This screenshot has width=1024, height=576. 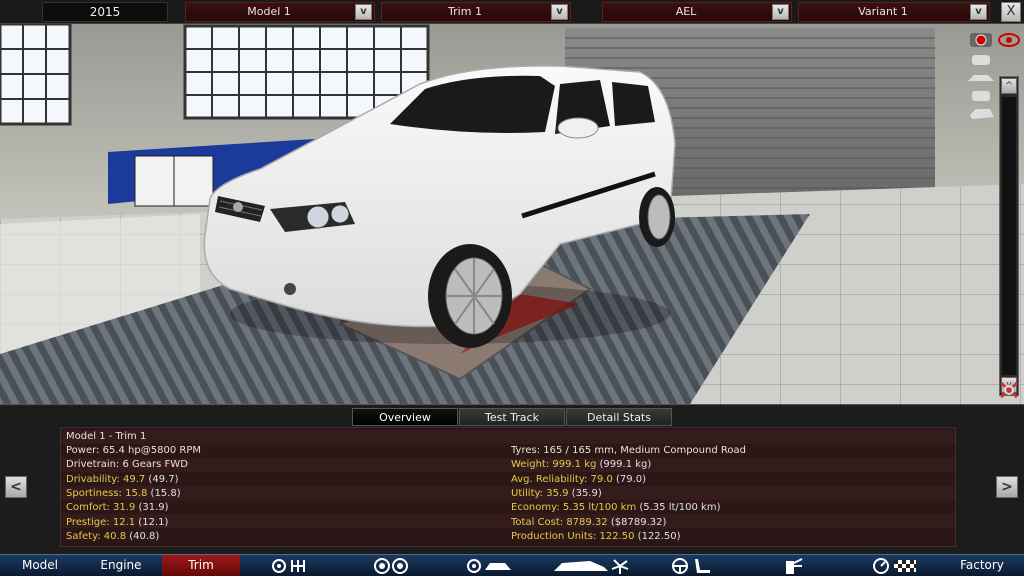 I want to click on stat-base-value: (999.1 kg), so click(x=624, y=465).